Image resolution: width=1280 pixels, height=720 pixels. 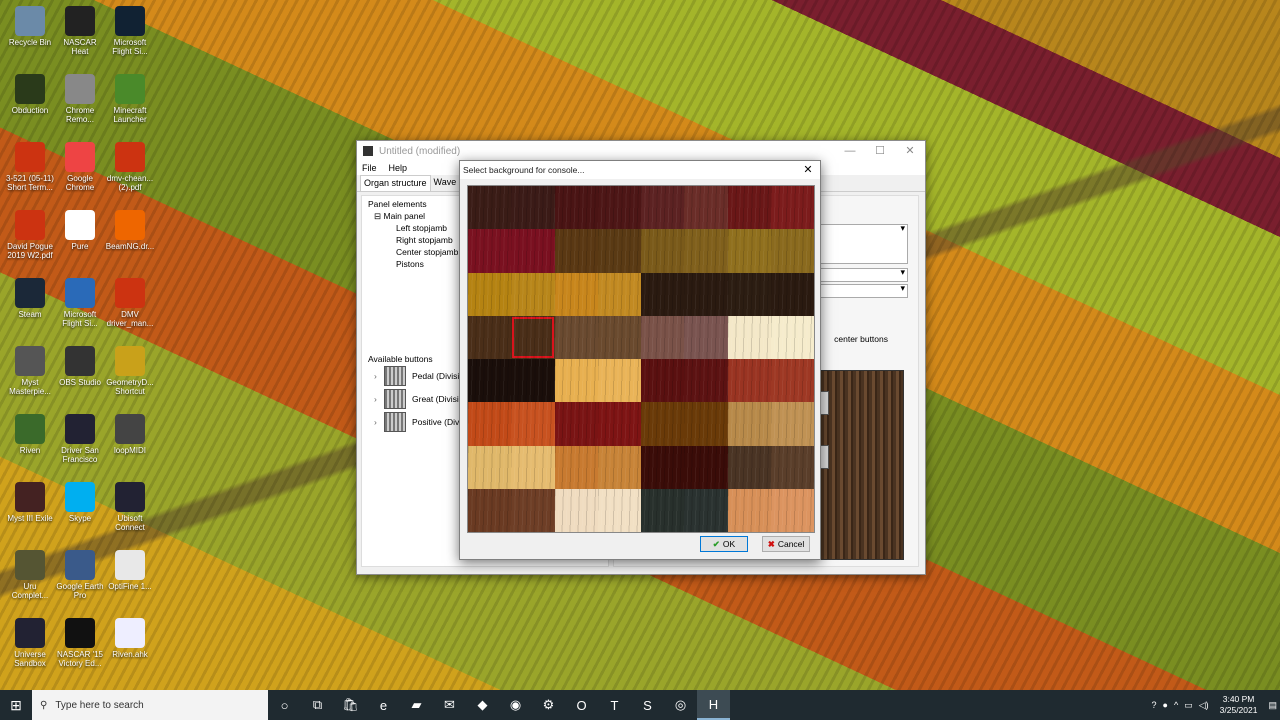 I want to click on chevron-up-icon: ^, so click(x=1176, y=705).